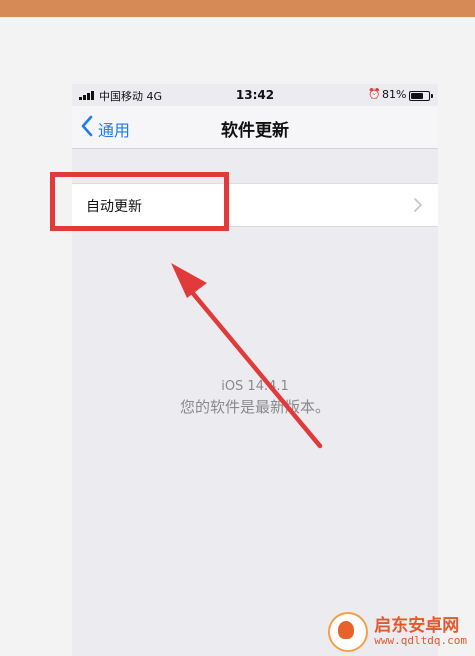 The height and width of the screenshot is (656, 475). Describe the element at coordinates (417, 625) in the screenshot. I see `watermark-name: 启东安卓网` at that location.